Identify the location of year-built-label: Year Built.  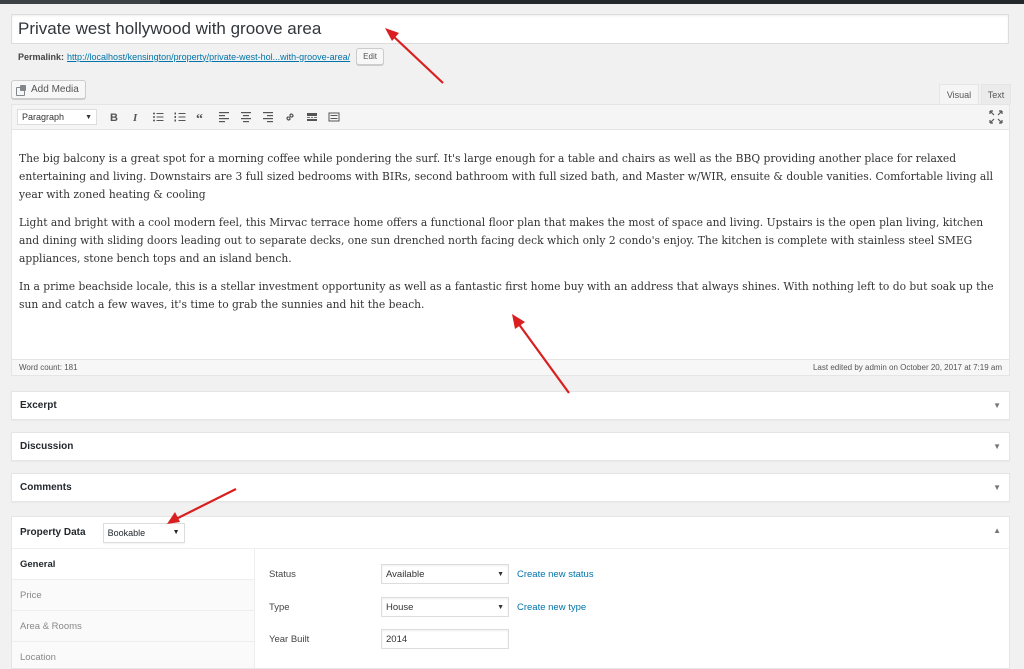
(289, 639).